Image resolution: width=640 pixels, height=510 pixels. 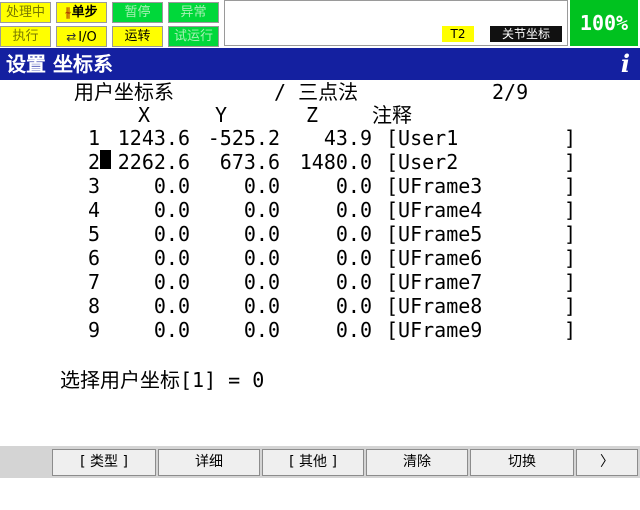 I want to click on next-page-icon: 〉, so click(x=607, y=462).